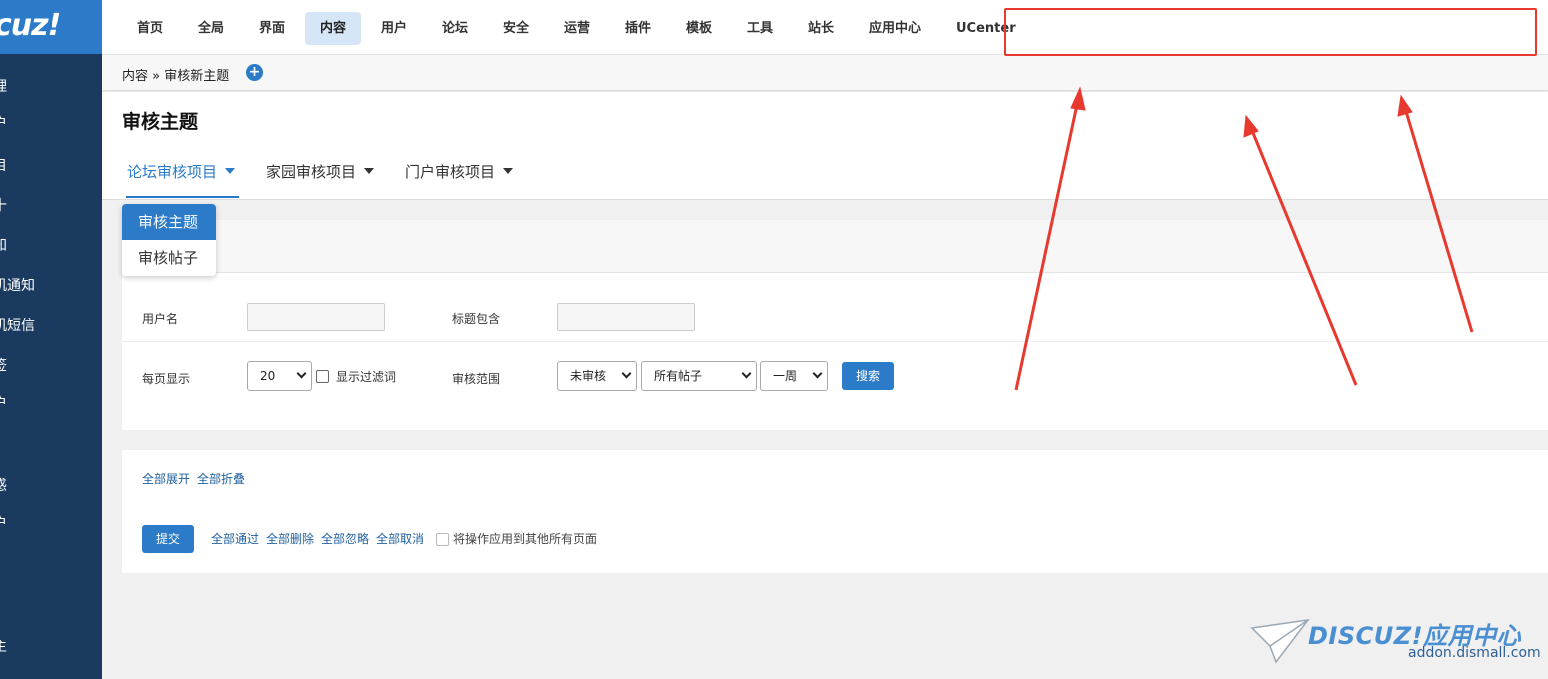  What do you see at coordinates (760, 28) in the screenshot?
I see `nav-tools: 工具` at bounding box center [760, 28].